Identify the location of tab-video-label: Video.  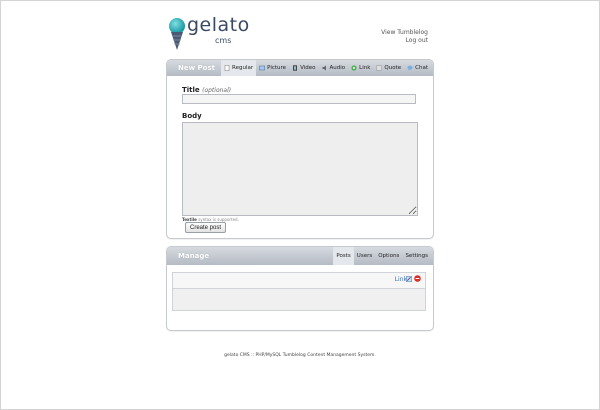
(308, 68).